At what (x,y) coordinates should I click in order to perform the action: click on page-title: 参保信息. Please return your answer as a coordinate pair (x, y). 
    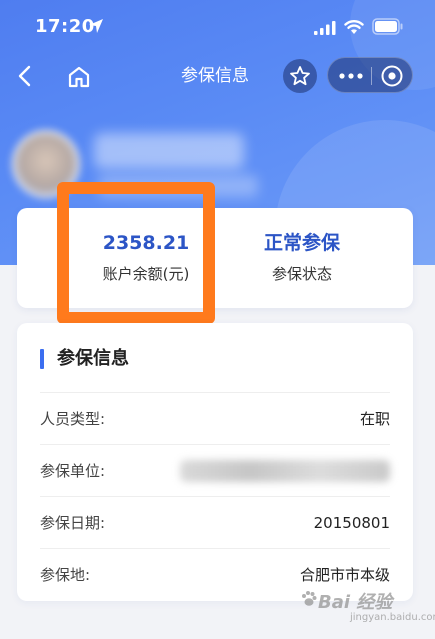
    Looking at the image, I should click on (215, 76).